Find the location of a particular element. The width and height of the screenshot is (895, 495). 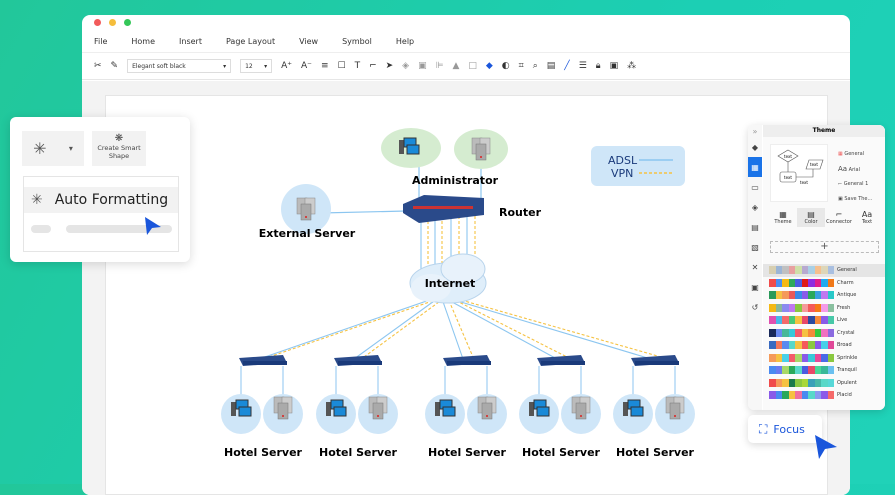

collapse-icon: » is located at coordinates (755, 131).